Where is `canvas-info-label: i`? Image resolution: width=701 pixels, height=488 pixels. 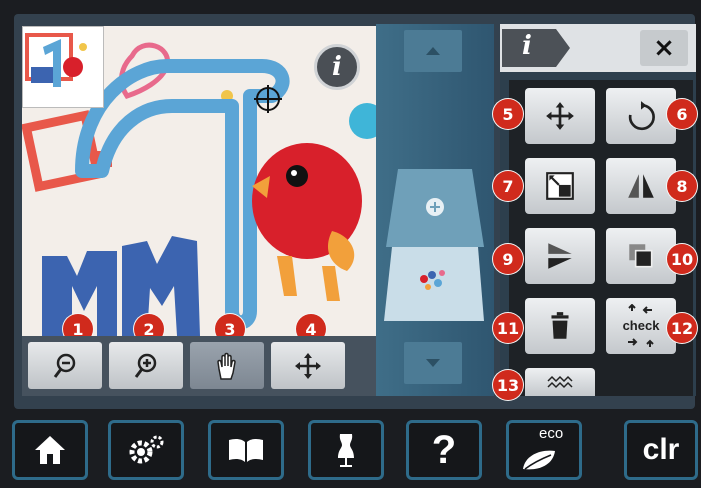
canvas-info-label: i is located at coordinates (337, 67).